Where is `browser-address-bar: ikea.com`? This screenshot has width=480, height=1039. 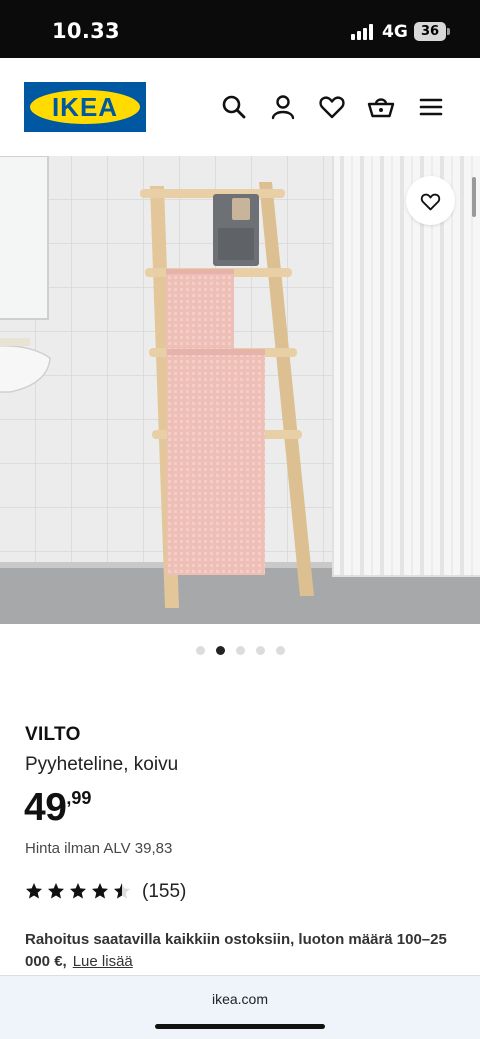
browser-address-bar: ikea.com is located at coordinates (240, 1007).